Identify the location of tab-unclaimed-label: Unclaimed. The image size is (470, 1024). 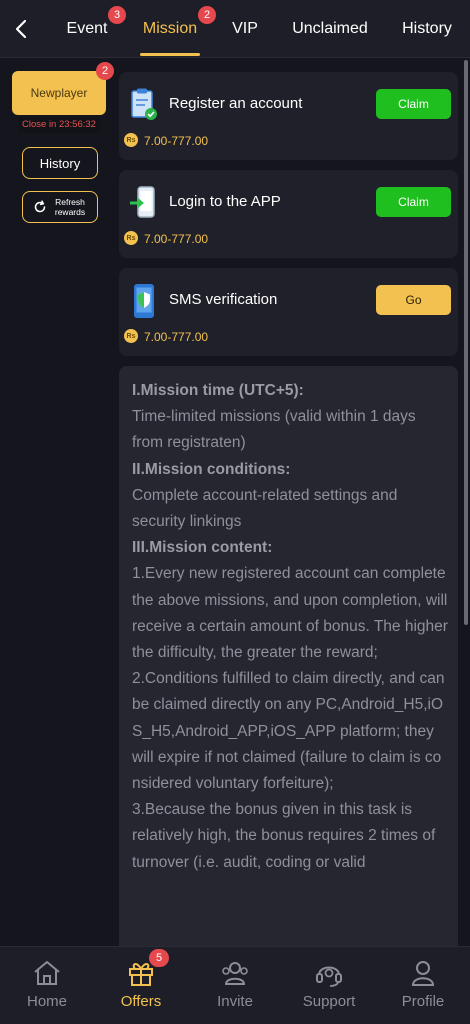
(330, 28).